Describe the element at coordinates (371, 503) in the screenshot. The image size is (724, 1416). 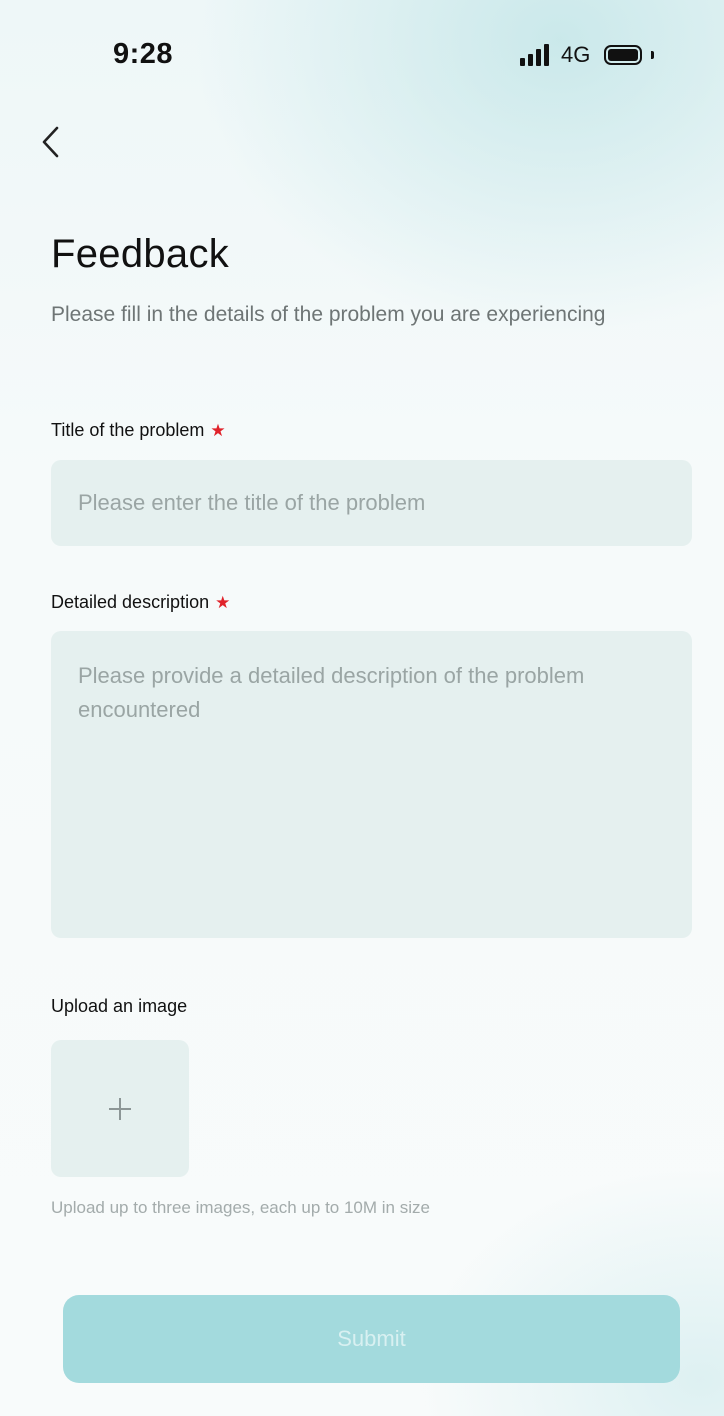
I see `problem-title-input` at that location.